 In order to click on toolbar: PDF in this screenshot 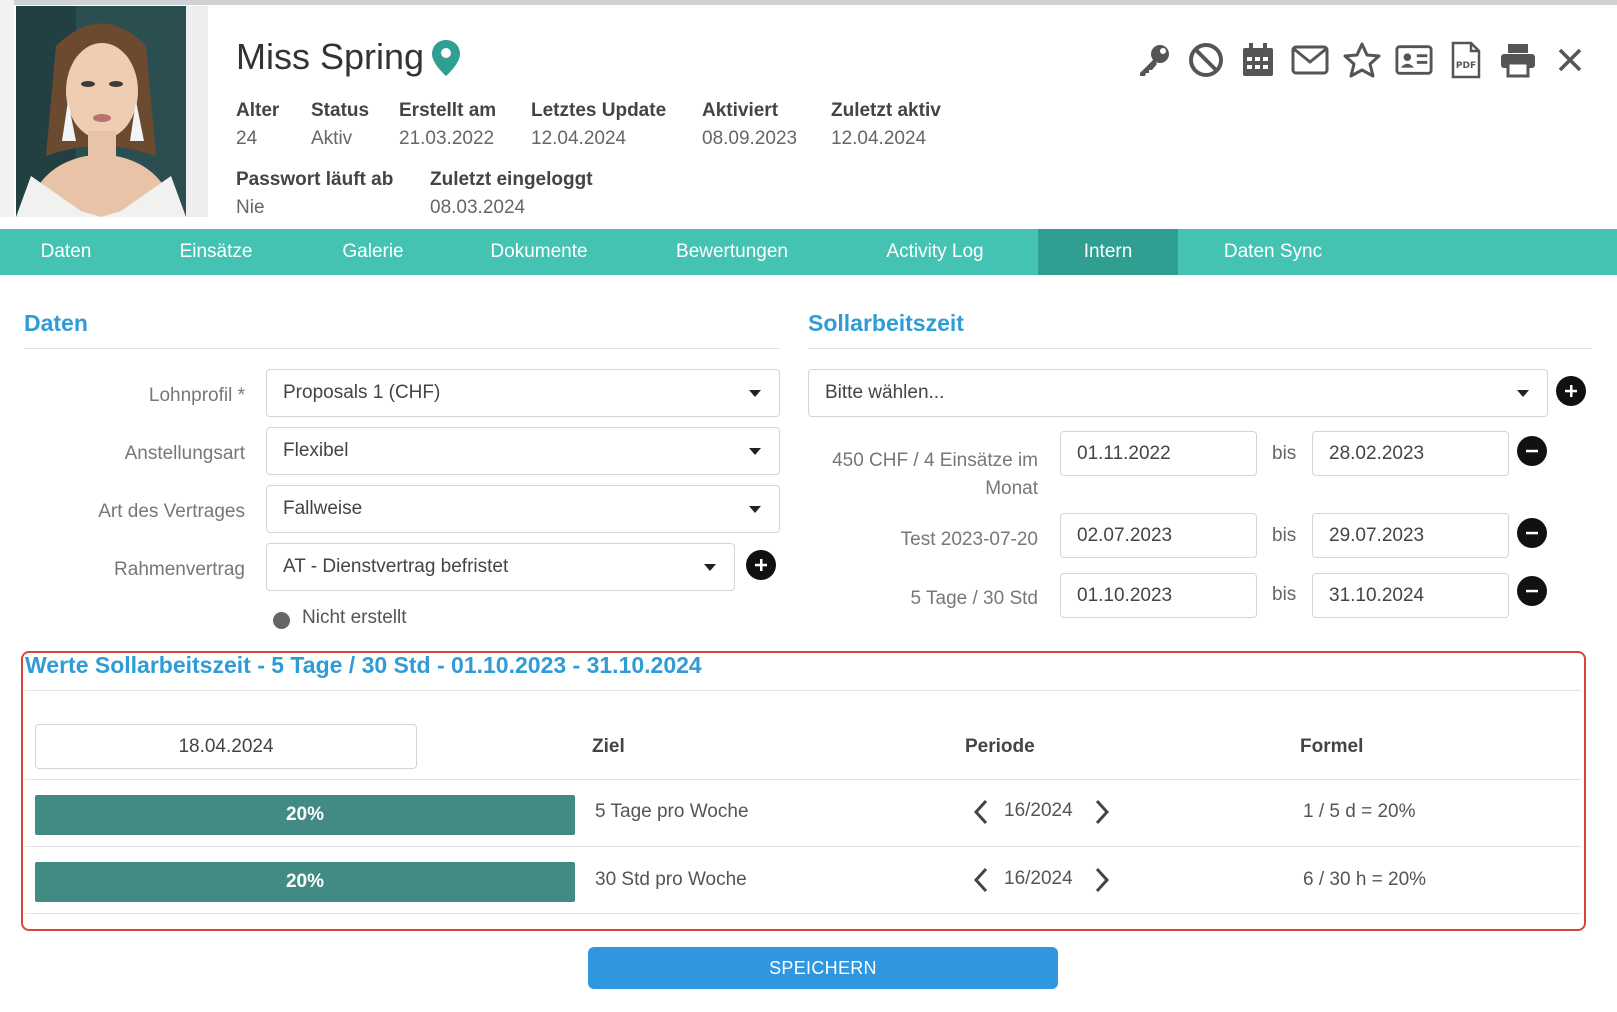, I will do `click(1362, 60)`.